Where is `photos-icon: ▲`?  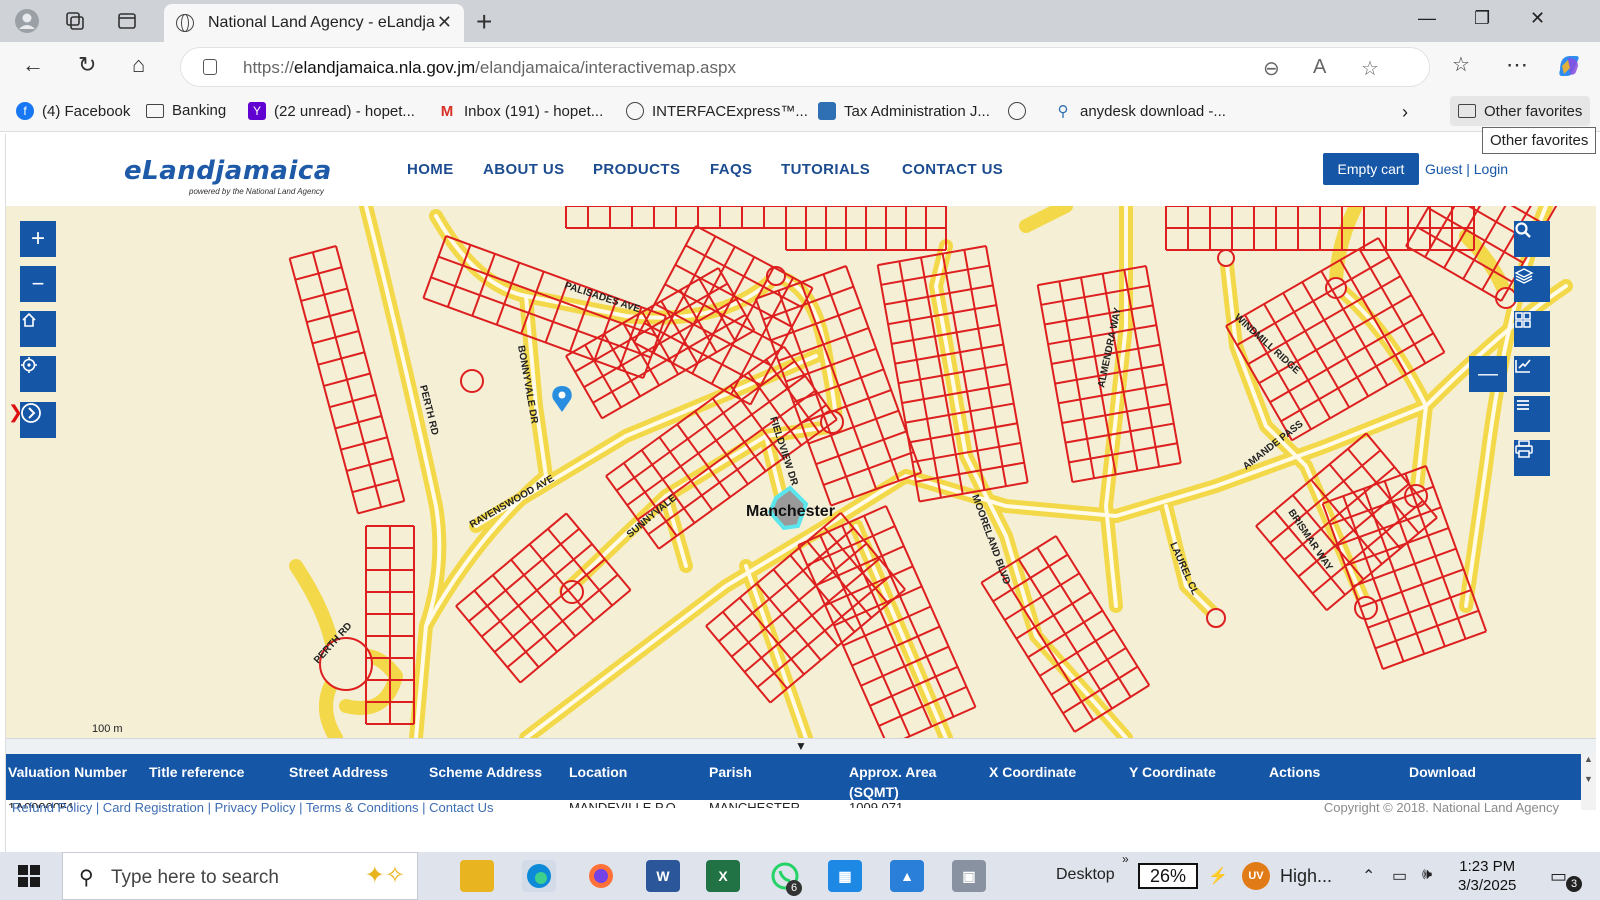
photos-icon: ▲ is located at coordinates (907, 876).